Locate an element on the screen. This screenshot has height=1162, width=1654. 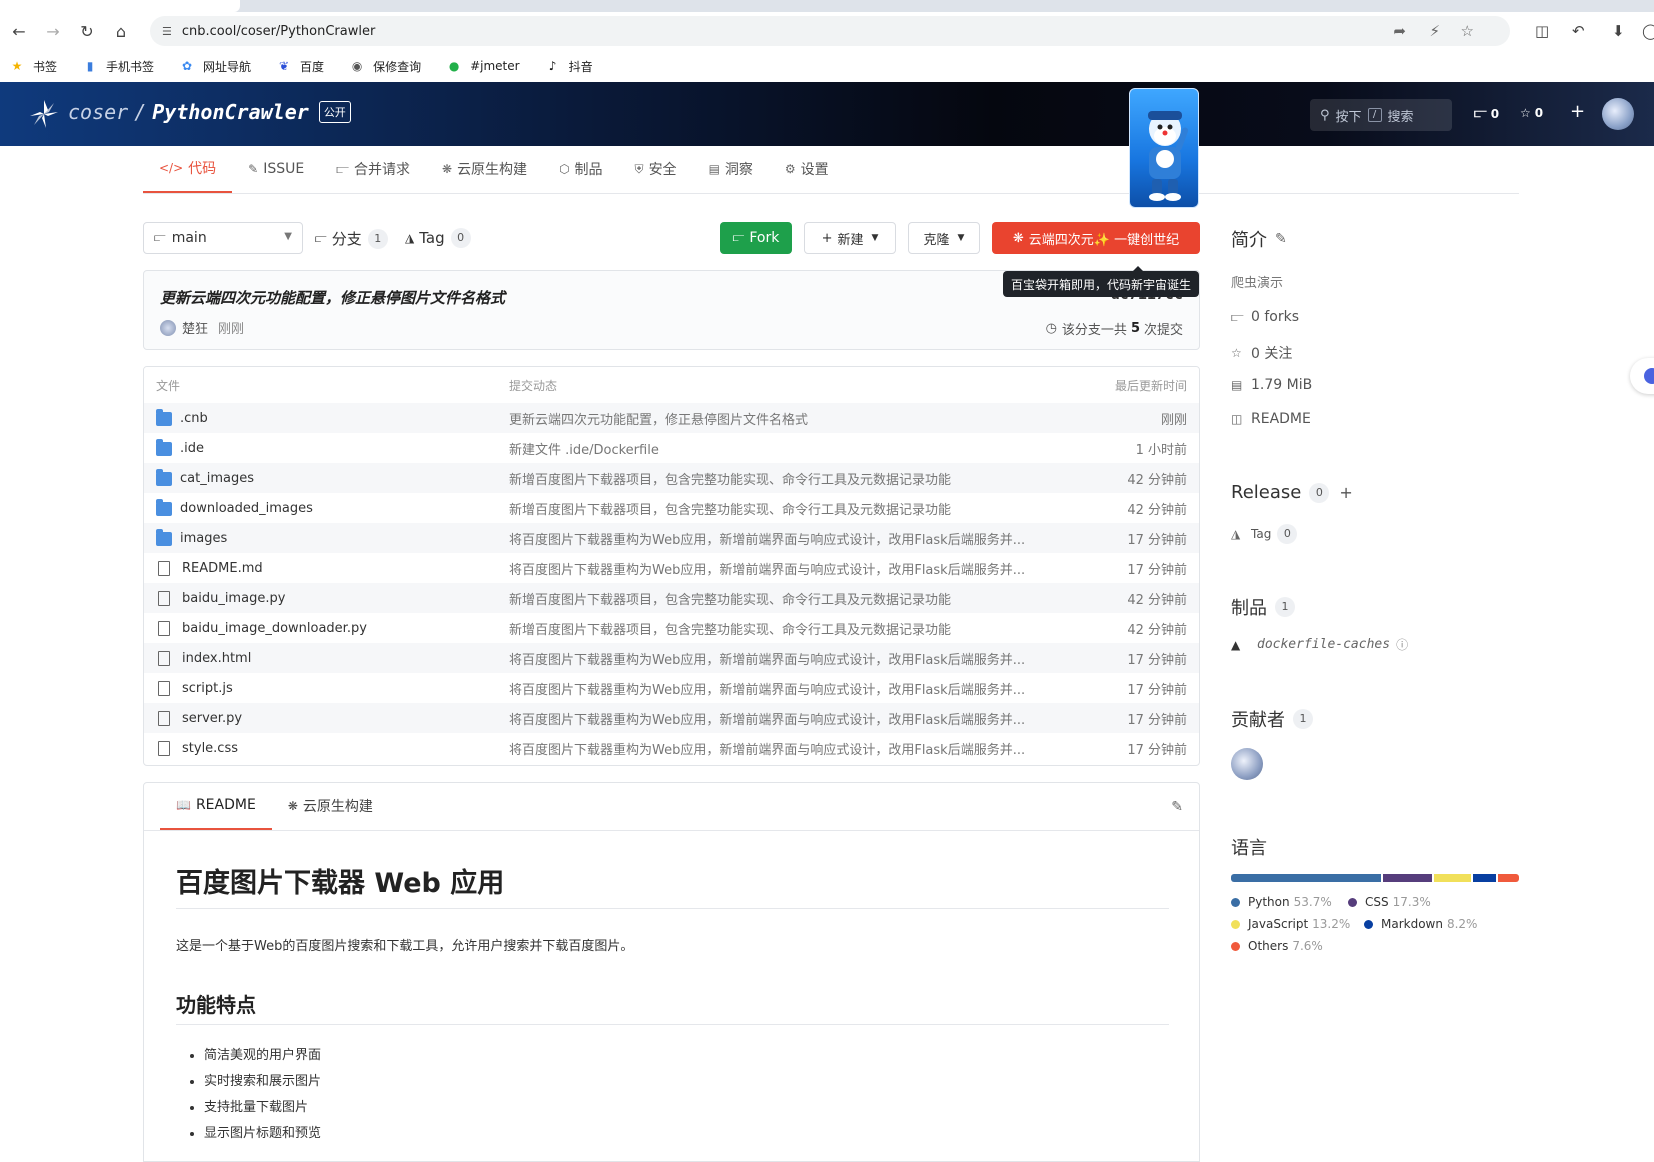
share-icon: ➦ is located at coordinates (1399, 31).